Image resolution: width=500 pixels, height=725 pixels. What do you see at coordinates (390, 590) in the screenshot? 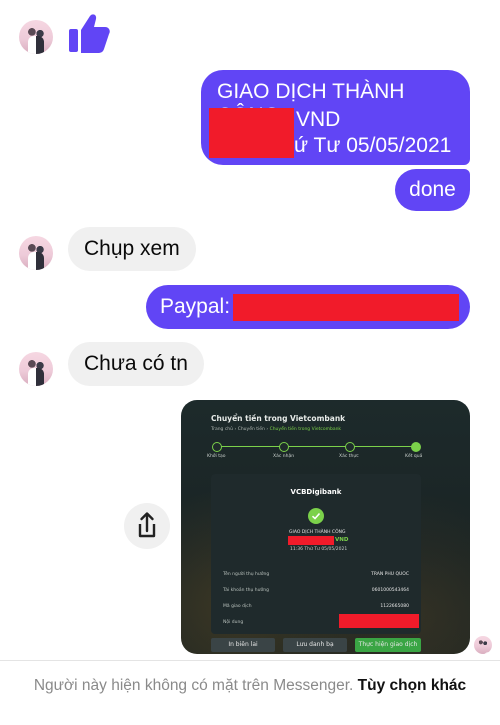
I see `detail-value: 0601000543464` at bounding box center [390, 590].